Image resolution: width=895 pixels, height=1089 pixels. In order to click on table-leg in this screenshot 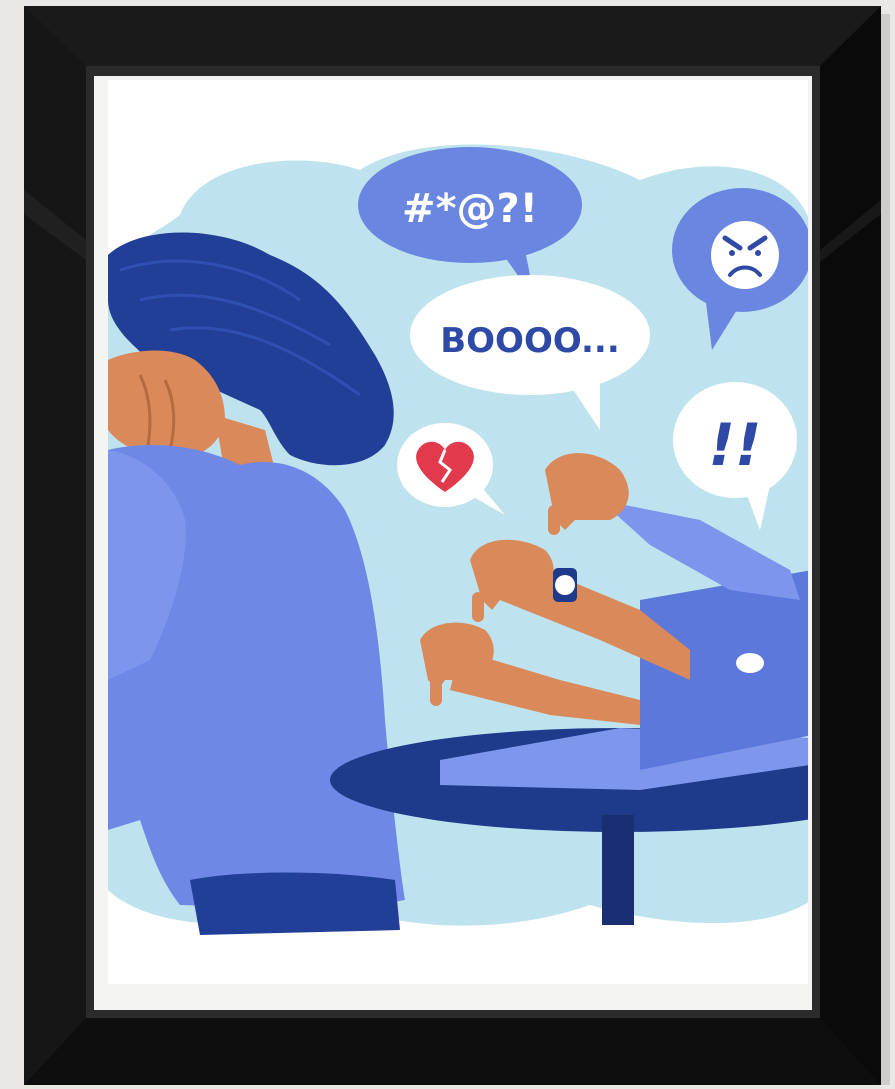, I will do `click(618, 870)`.